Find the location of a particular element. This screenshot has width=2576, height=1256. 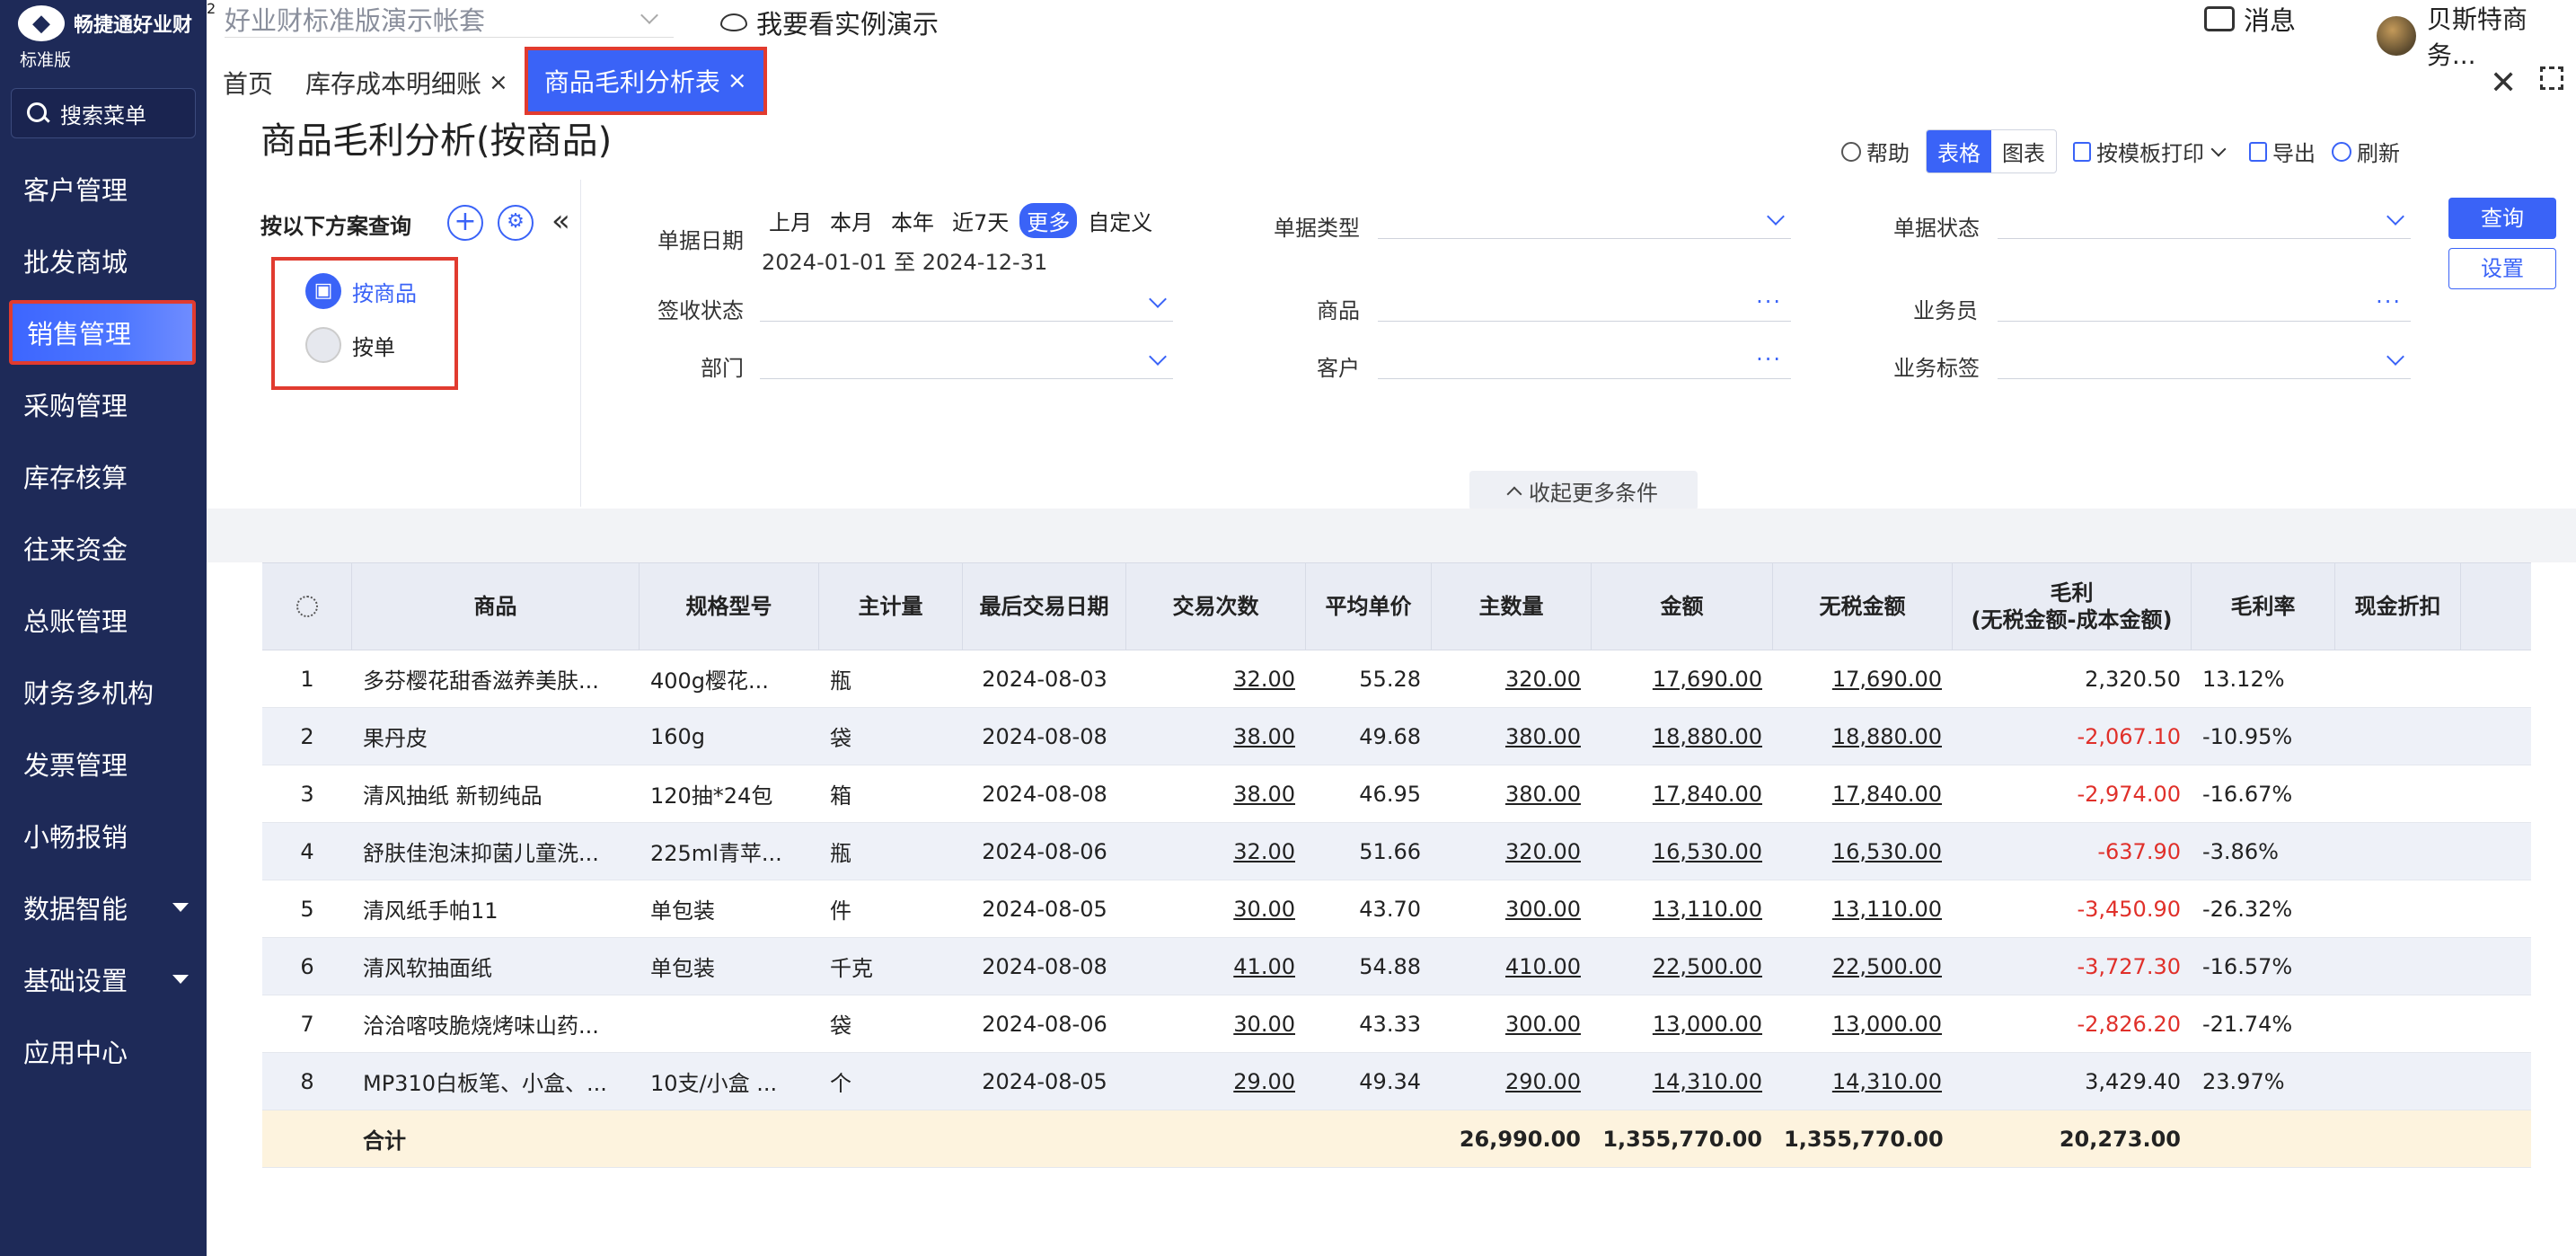

help-button: 帮助 is located at coordinates (1875, 151).